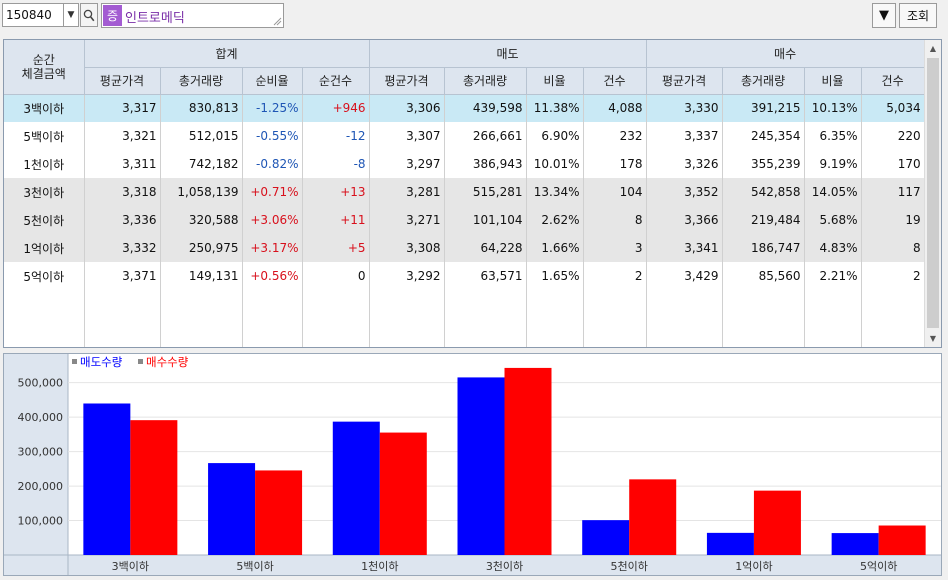 The height and width of the screenshot is (580, 948). I want to click on cell-sell-ratio: 13.34%, so click(555, 192).